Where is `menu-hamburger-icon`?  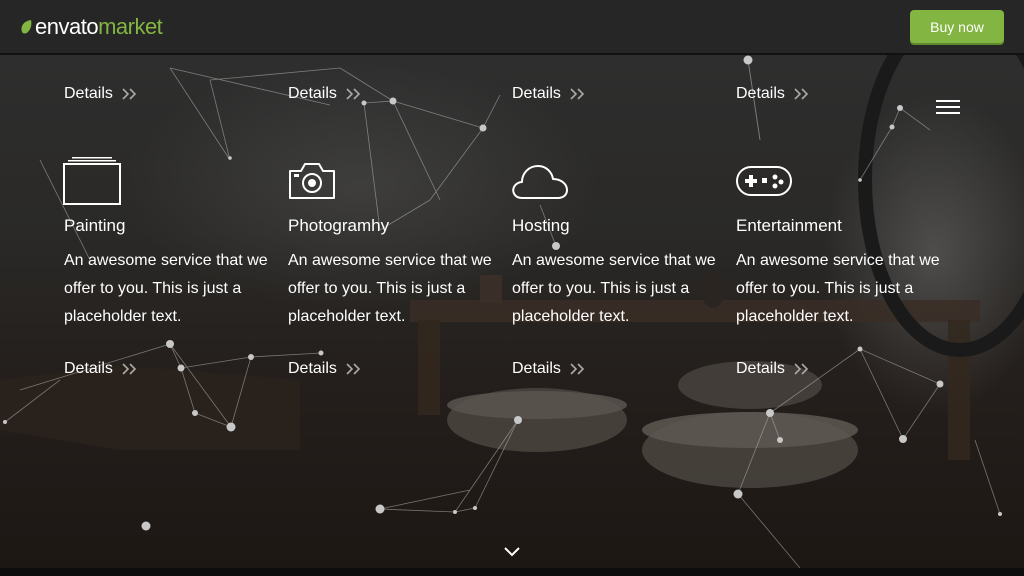 menu-hamburger-icon is located at coordinates (948, 108).